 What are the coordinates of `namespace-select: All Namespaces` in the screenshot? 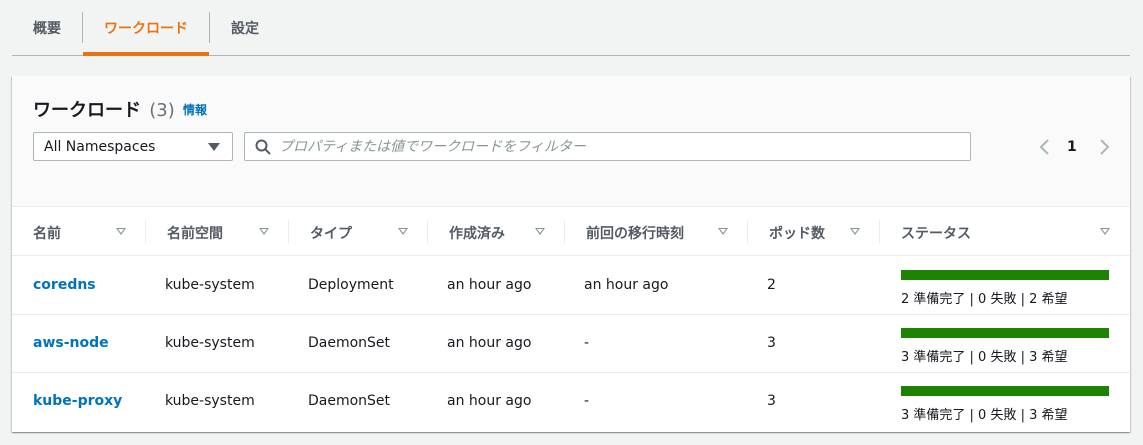 It's located at (133, 146).